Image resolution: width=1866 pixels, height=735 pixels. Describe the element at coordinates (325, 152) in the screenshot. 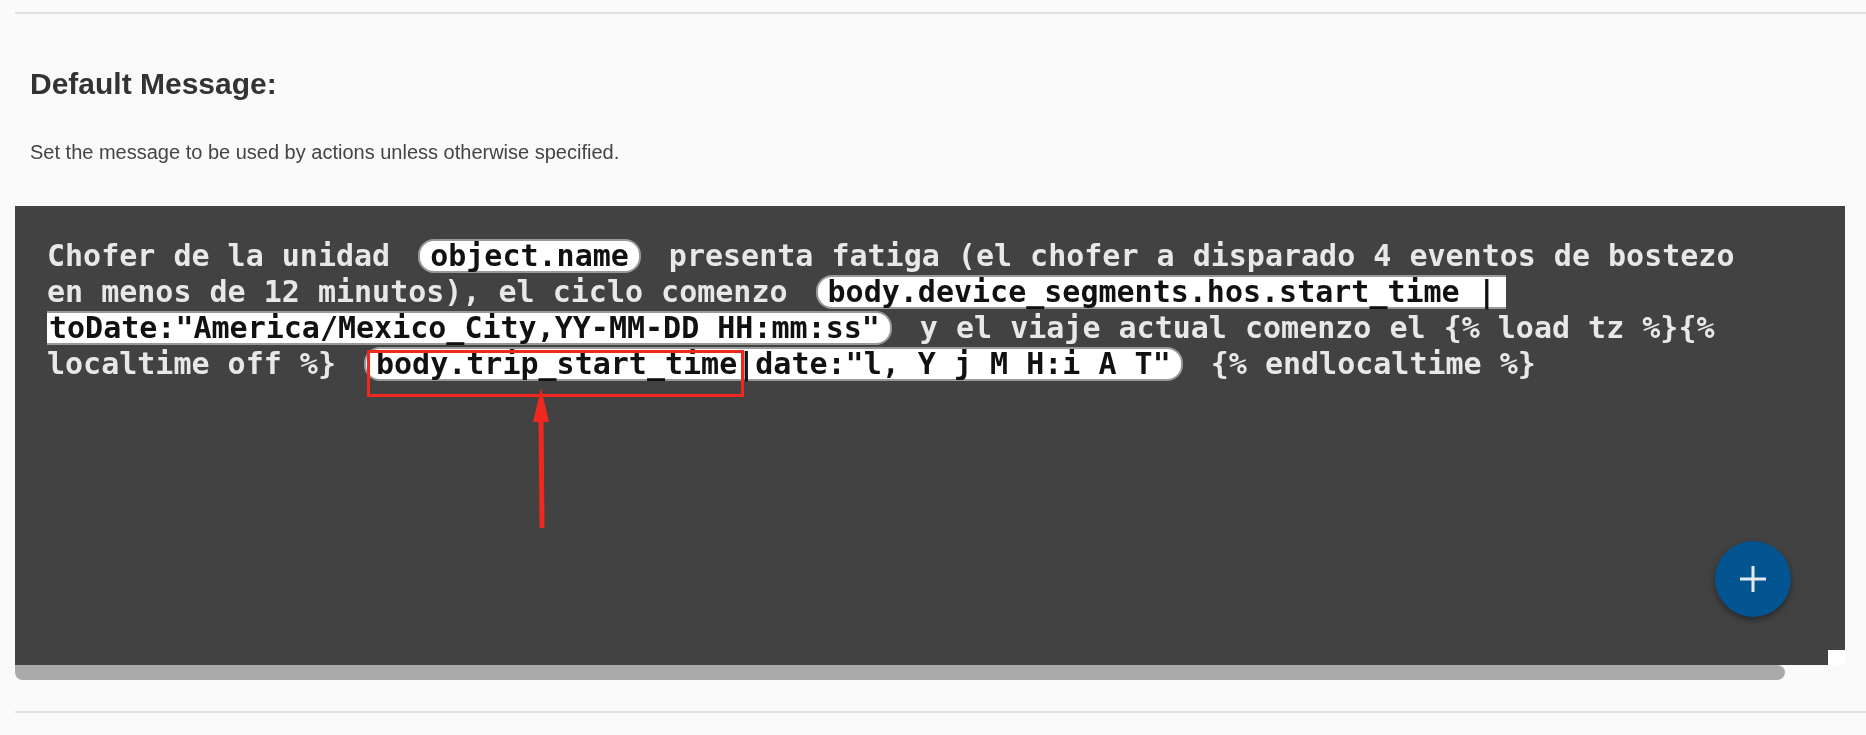

I see `section-description: Set the message to be used by actions unless otherwise specified.` at that location.